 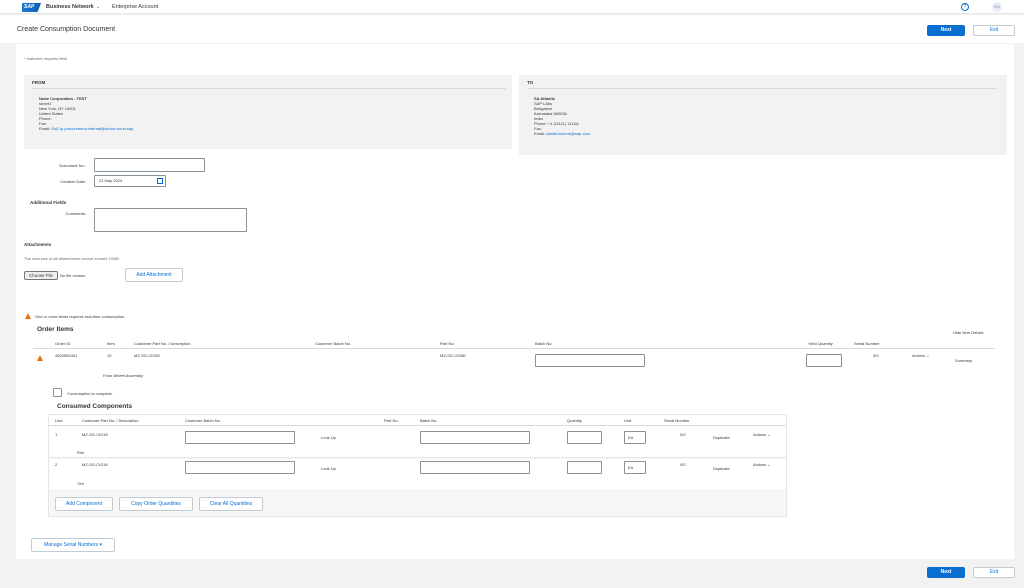 What do you see at coordinates (130, 181) in the screenshot?
I see `creation-date-input: 21 May 2024` at bounding box center [130, 181].